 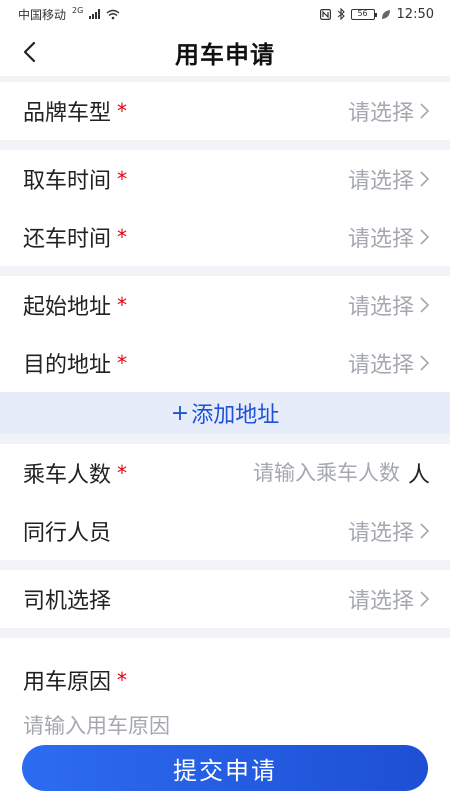 I want to click on return-time-select: 请选择, so click(x=389, y=237).